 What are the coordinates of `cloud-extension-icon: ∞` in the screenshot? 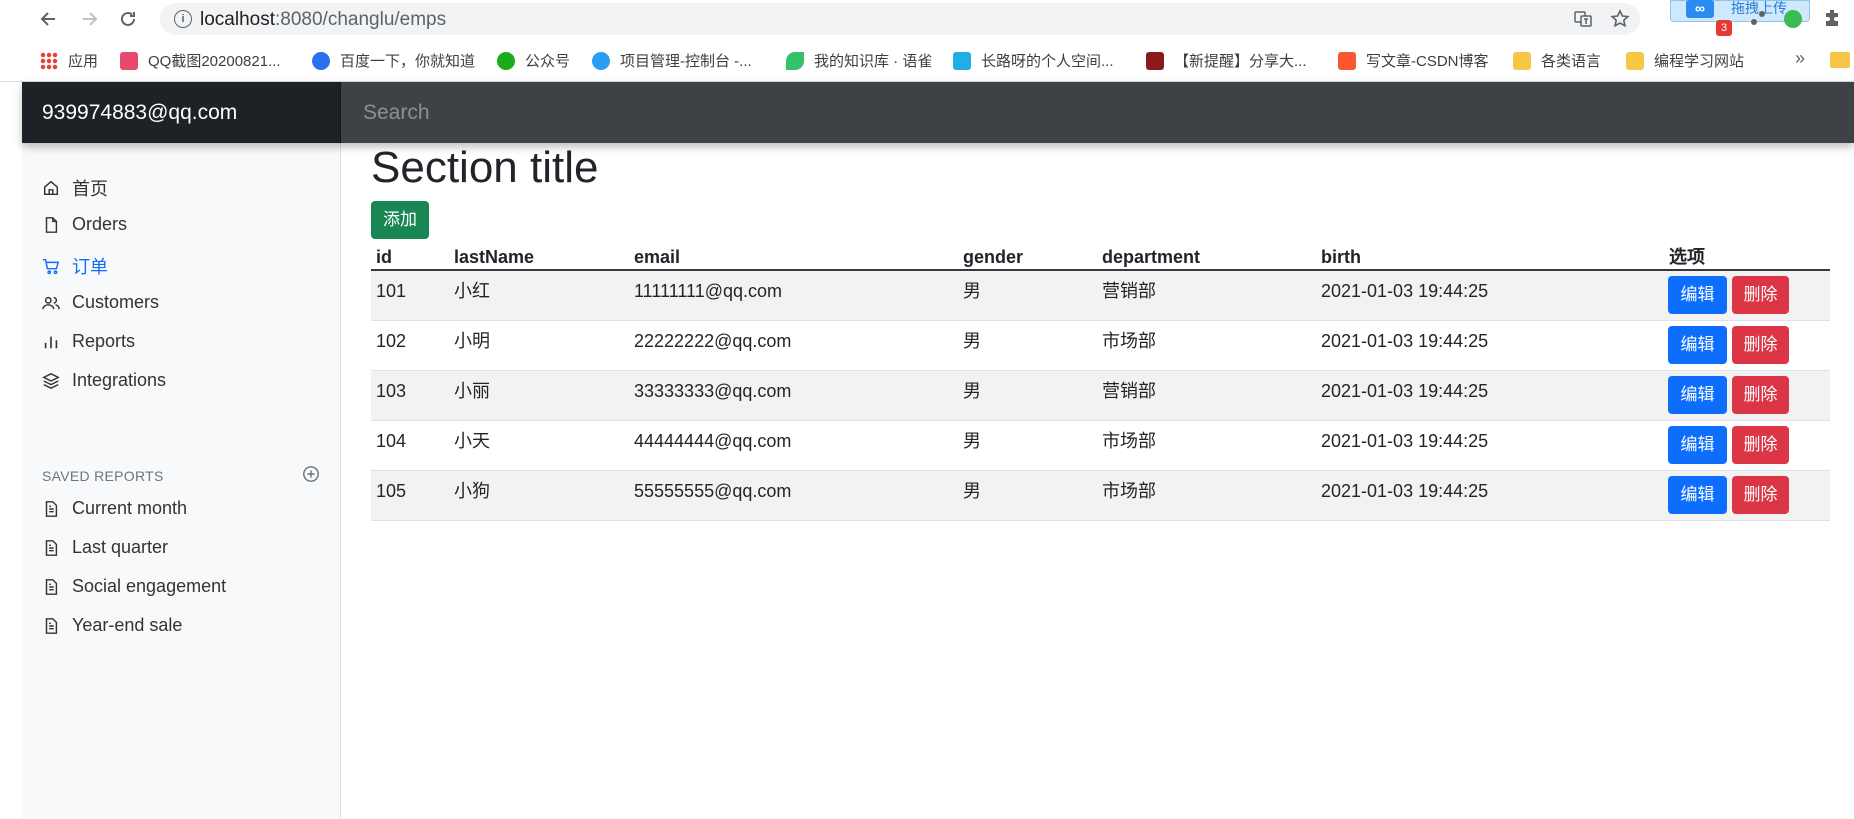 It's located at (1700, 9).